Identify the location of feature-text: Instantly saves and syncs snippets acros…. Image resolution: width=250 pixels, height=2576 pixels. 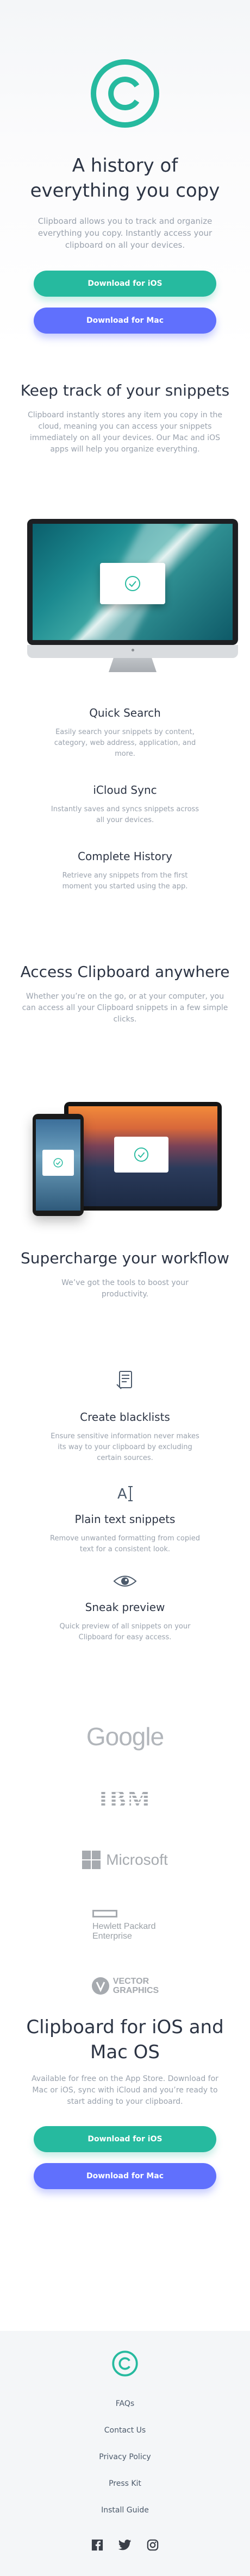
(125, 814).